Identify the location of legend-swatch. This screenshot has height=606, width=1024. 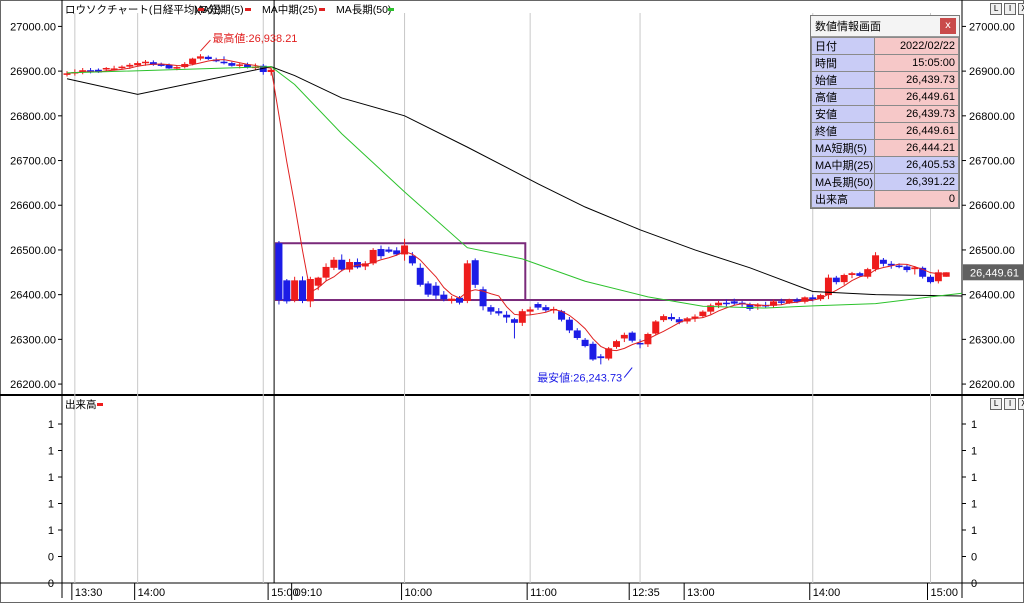
(391, 9).